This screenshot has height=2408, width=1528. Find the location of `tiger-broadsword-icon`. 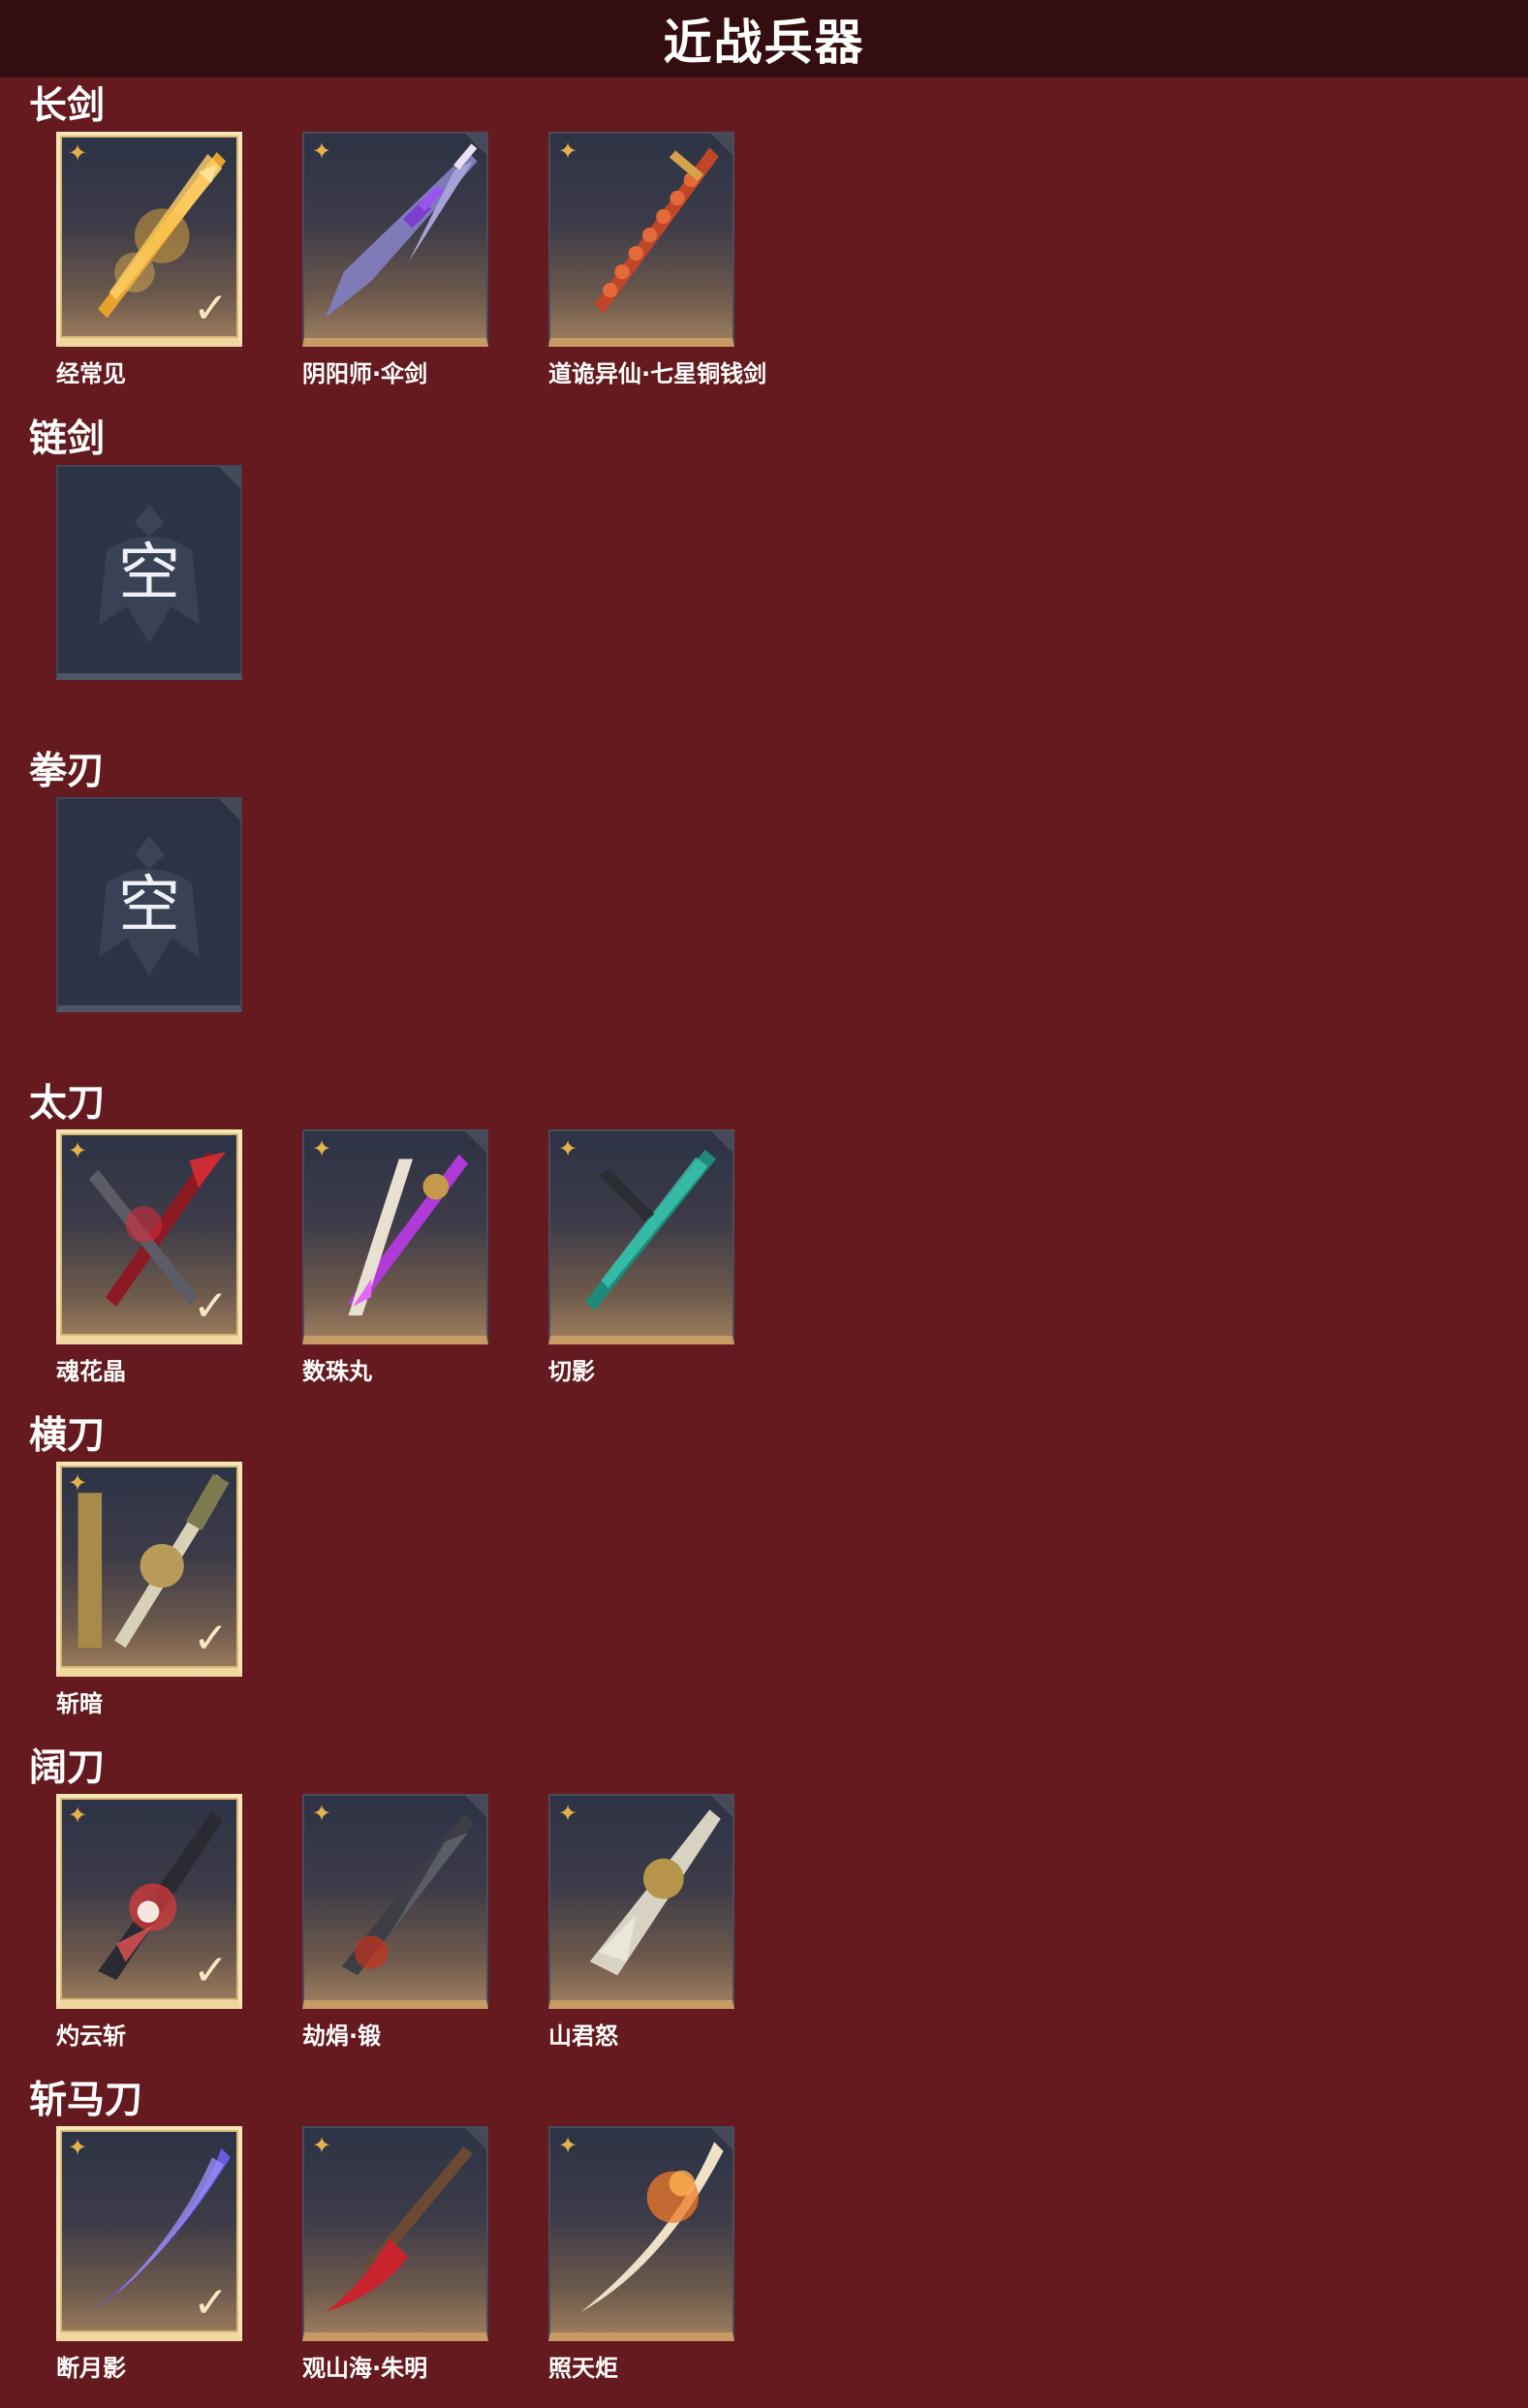

tiger-broadsword-icon is located at coordinates (655, 1892).